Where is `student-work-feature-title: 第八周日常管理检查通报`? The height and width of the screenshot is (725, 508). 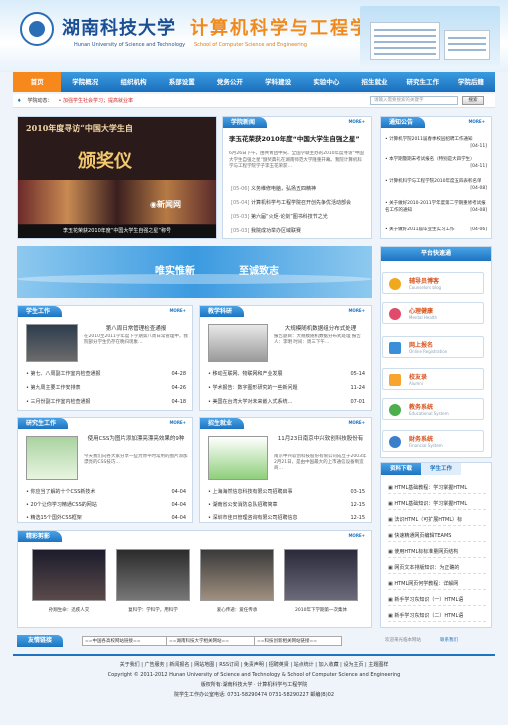
student-work-feature-title: 第八周日常管理检查通报 is located at coordinates (136, 328).